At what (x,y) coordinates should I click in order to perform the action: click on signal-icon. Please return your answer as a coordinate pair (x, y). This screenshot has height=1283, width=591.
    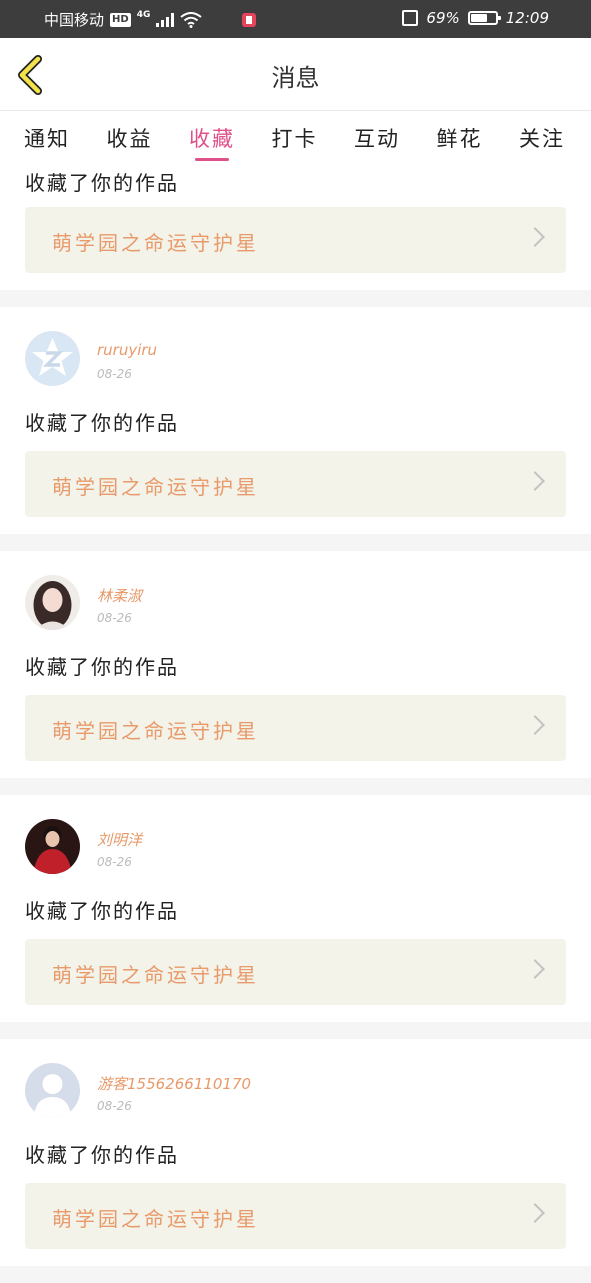
    Looking at the image, I should click on (165, 19).